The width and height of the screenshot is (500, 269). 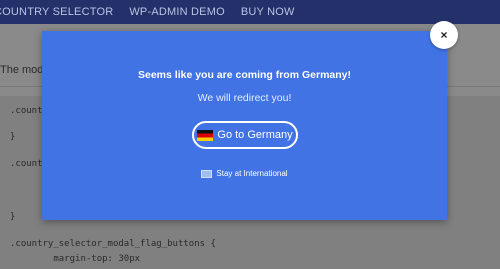 I want to click on nav-link-country-selector: Country Selector, so click(x=56, y=12).